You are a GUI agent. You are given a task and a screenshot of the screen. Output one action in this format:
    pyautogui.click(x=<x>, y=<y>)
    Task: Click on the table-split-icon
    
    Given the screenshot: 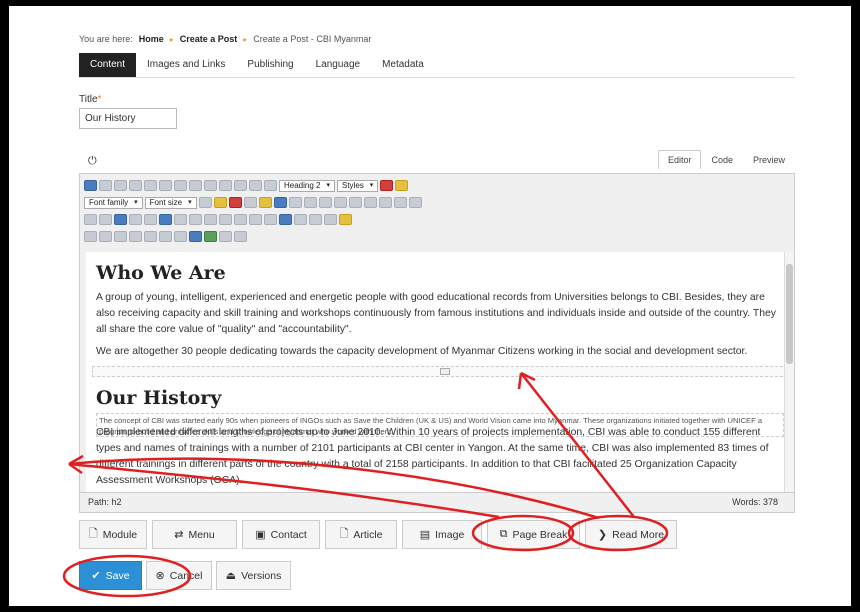 What is the action you would take?
    pyautogui.click(x=240, y=219)
    